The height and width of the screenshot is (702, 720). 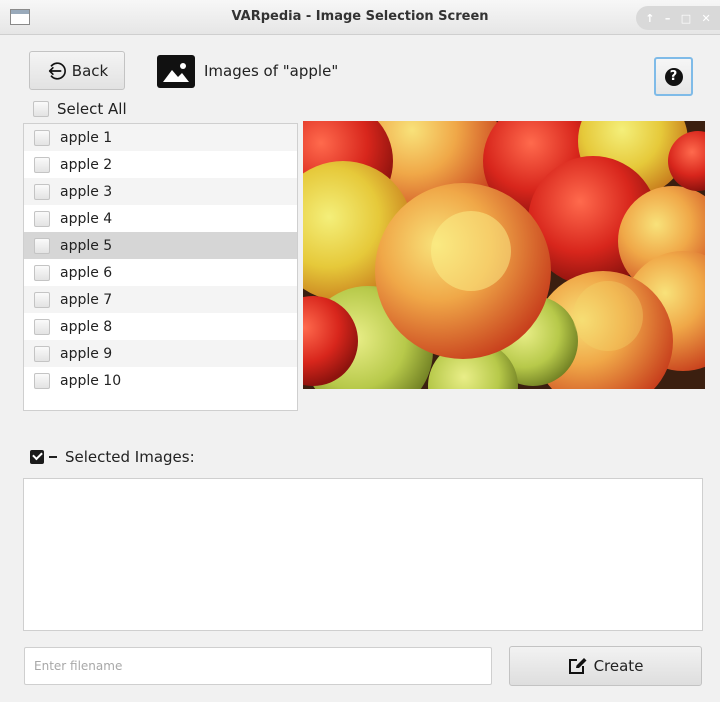 I want to click on dash-icon, so click(x=53, y=457).